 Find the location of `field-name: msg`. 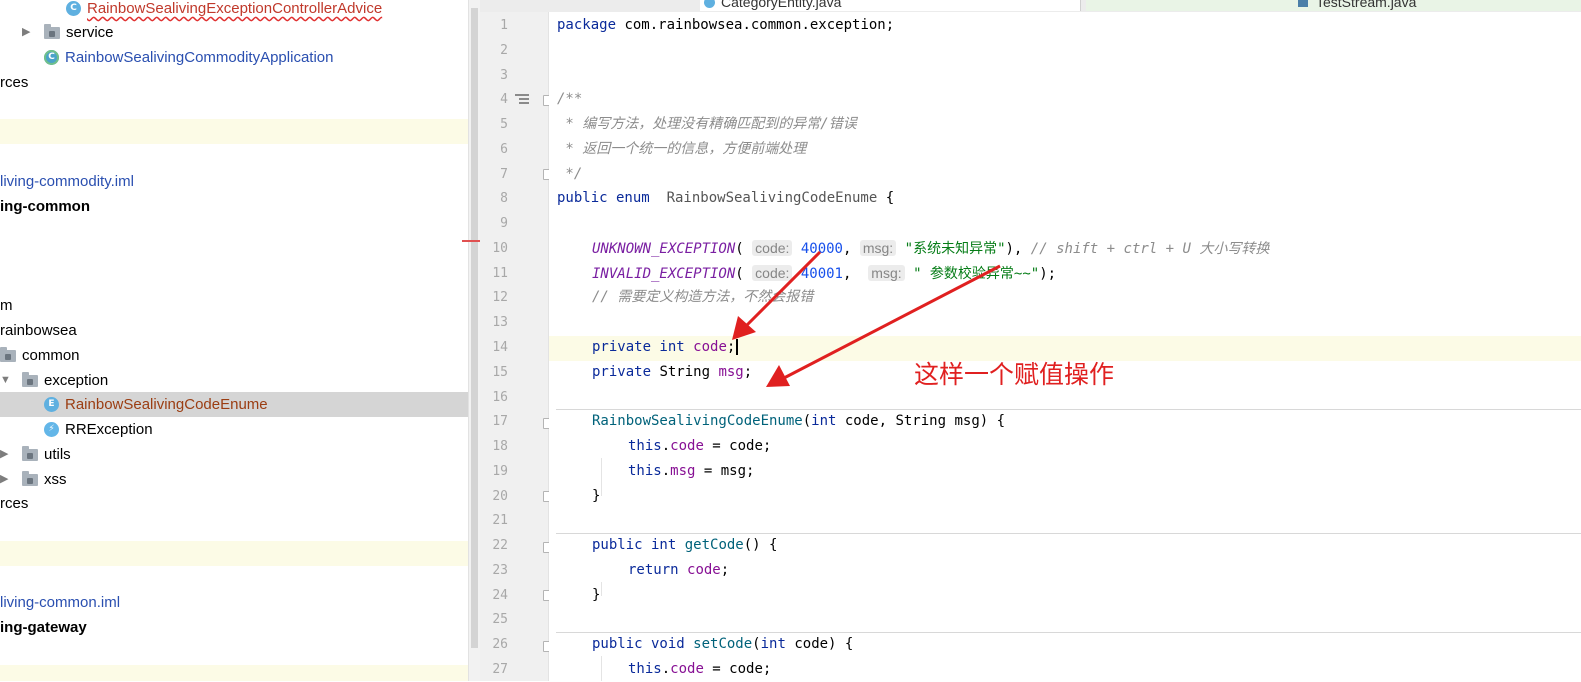

field-name: msg is located at coordinates (731, 372).